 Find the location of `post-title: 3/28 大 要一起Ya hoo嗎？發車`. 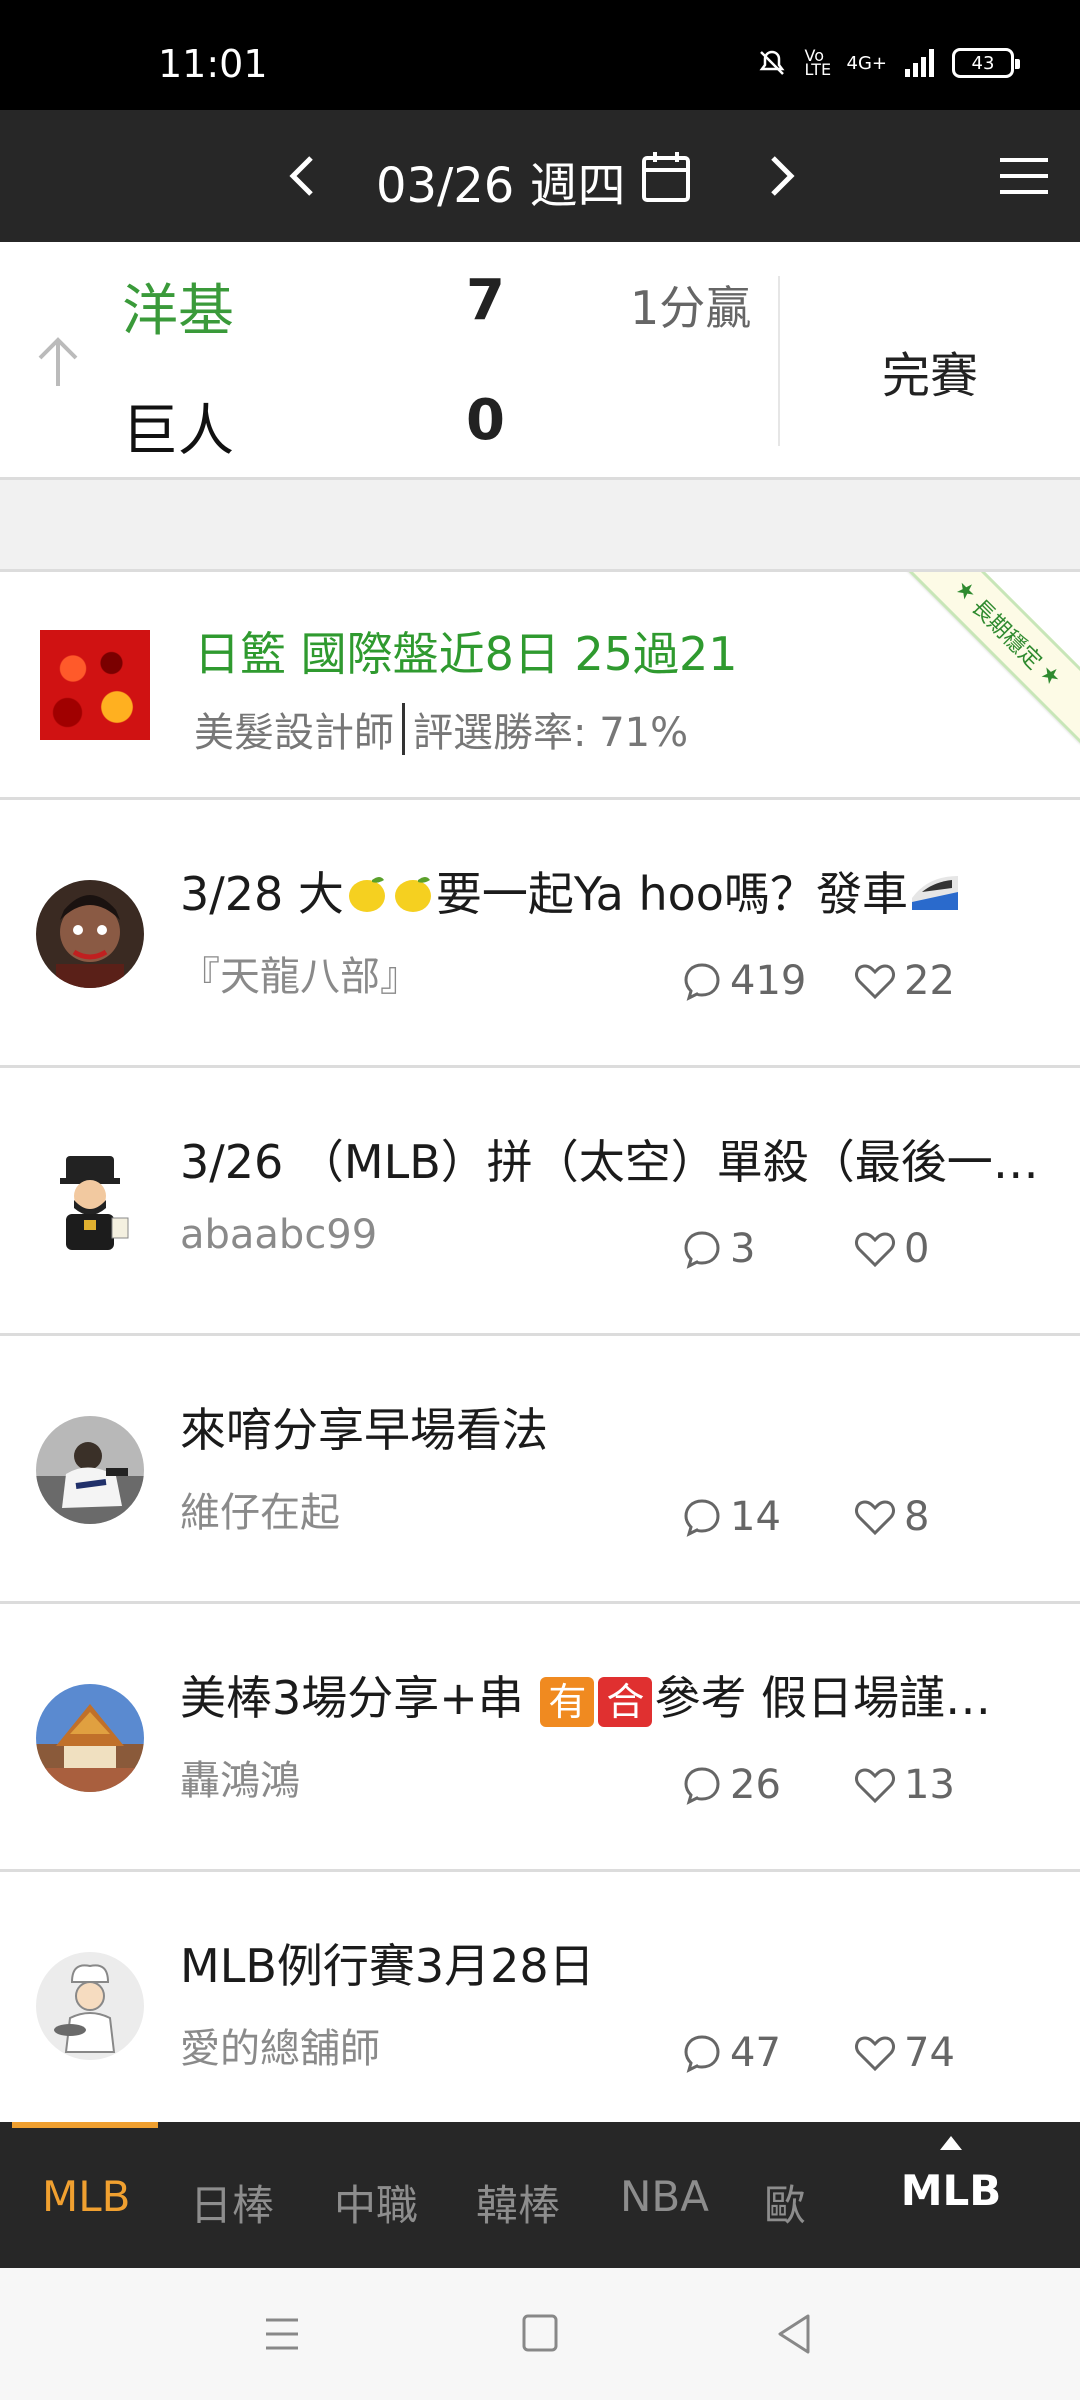

post-title: 3/28 大 要一起Ya hoo嗎？發車 is located at coordinates (615, 891).